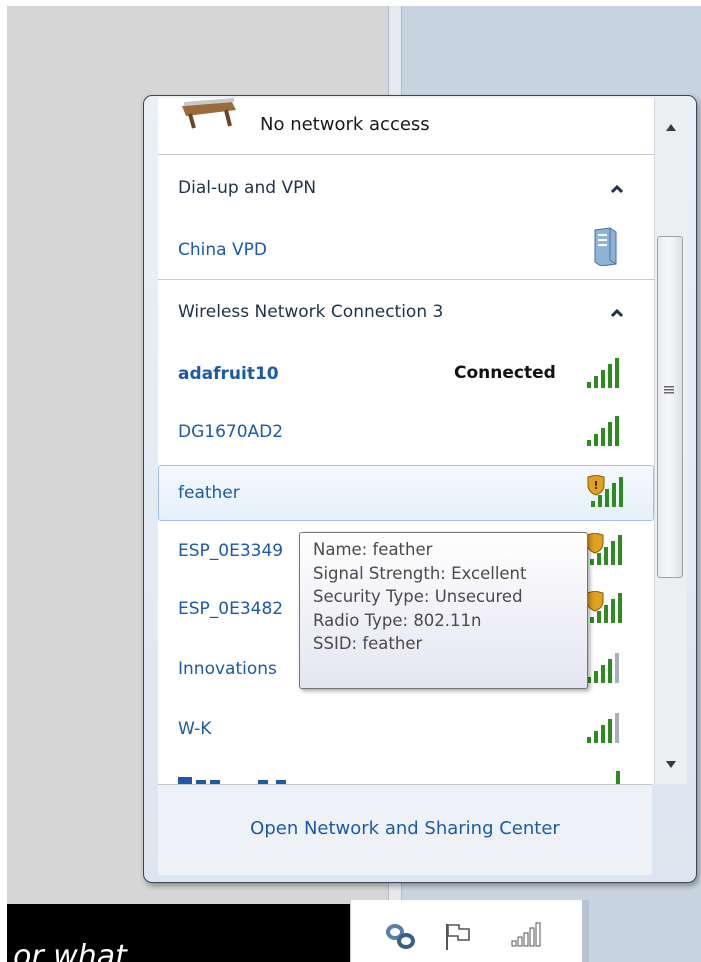 This screenshot has height=962, width=701. I want to click on network-item-adafruit10: adafruit10 Connected, so click(406, 375).